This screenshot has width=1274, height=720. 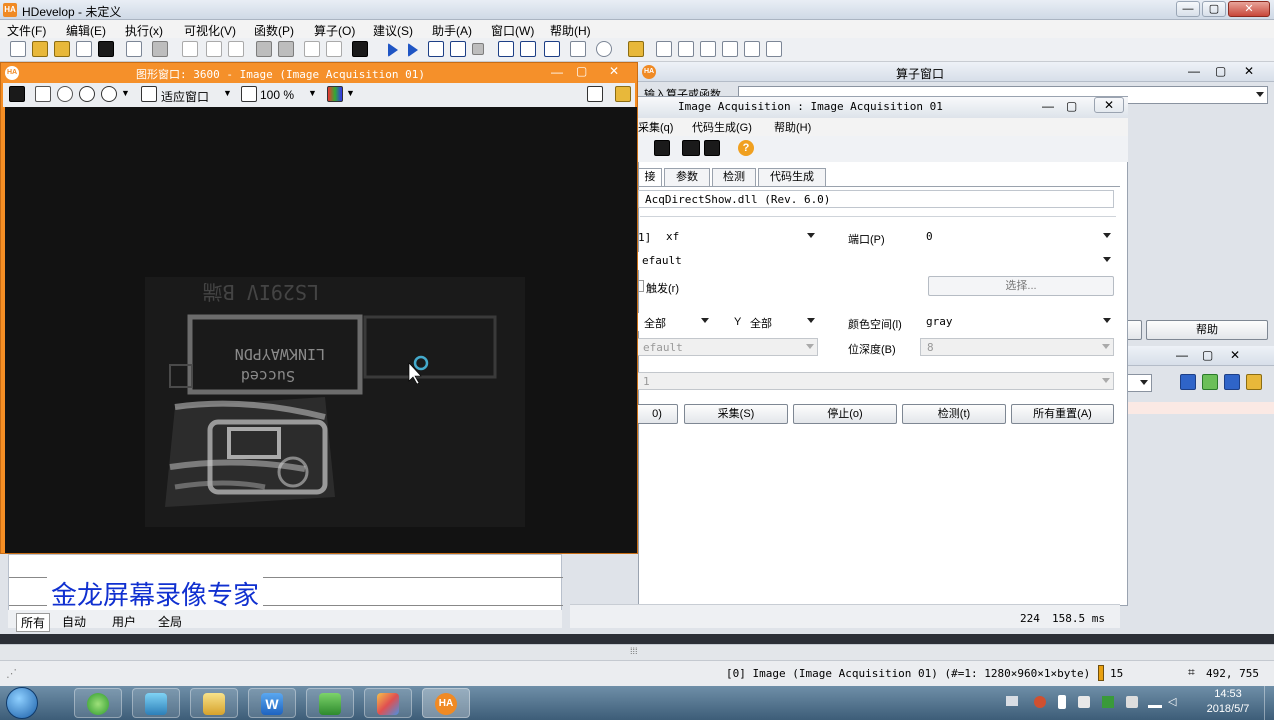 I want to click on tab-codegen: 代码生成, so click(x=792, y=177).